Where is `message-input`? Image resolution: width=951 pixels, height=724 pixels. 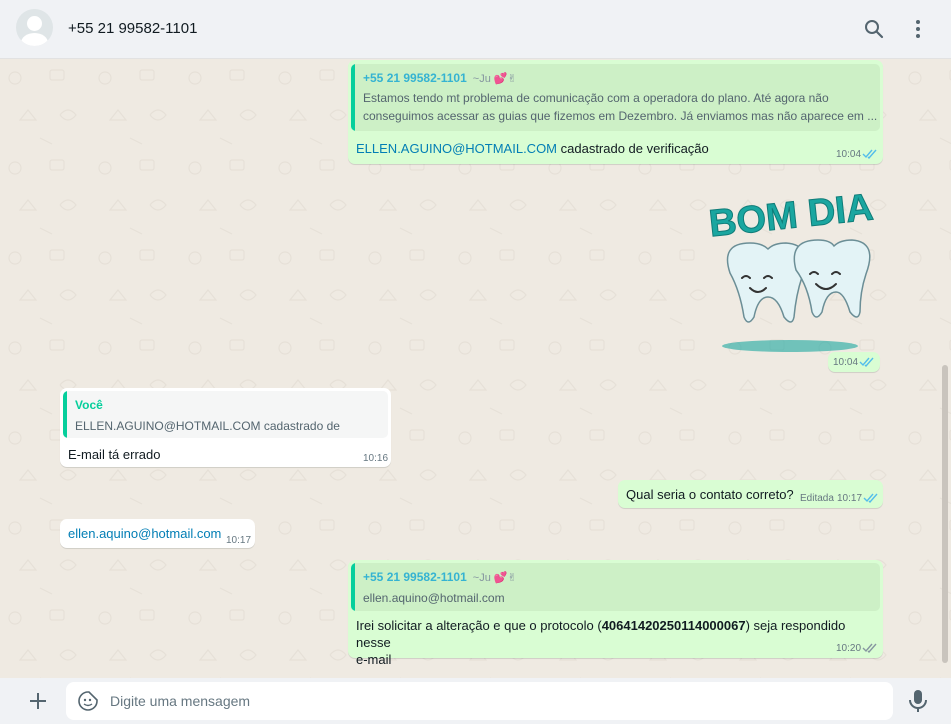 message-input is located at coordinates (490, 701).